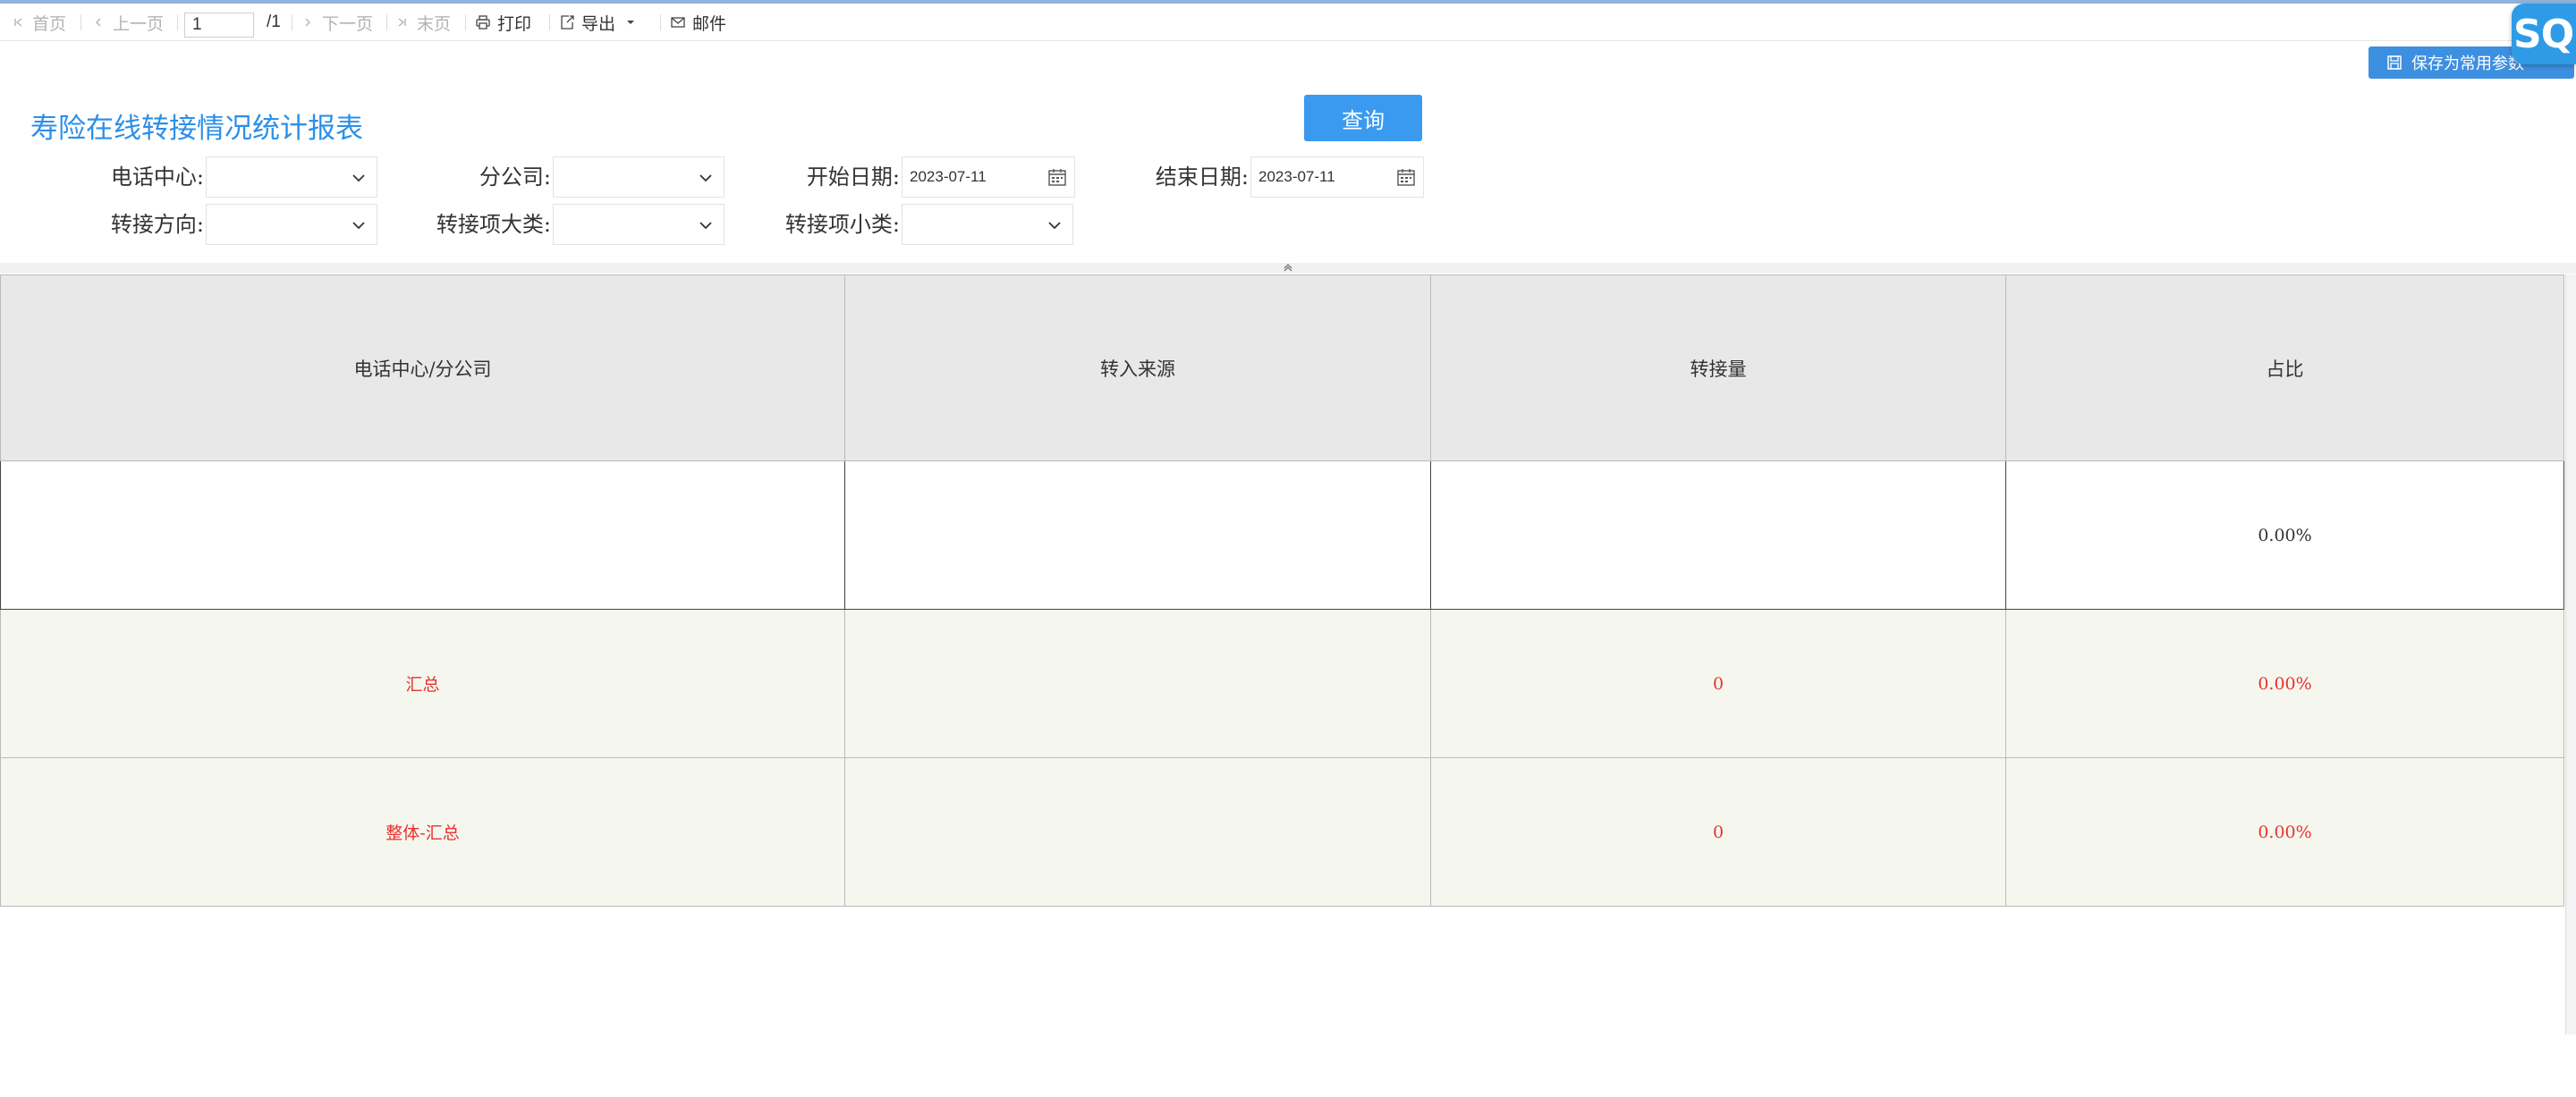 The width and height of the screenshot is (2576, 1097). What do you see at coordinates (291, 224) in the screenshot?
I see `direction-select` at bounding box center [291, 224].